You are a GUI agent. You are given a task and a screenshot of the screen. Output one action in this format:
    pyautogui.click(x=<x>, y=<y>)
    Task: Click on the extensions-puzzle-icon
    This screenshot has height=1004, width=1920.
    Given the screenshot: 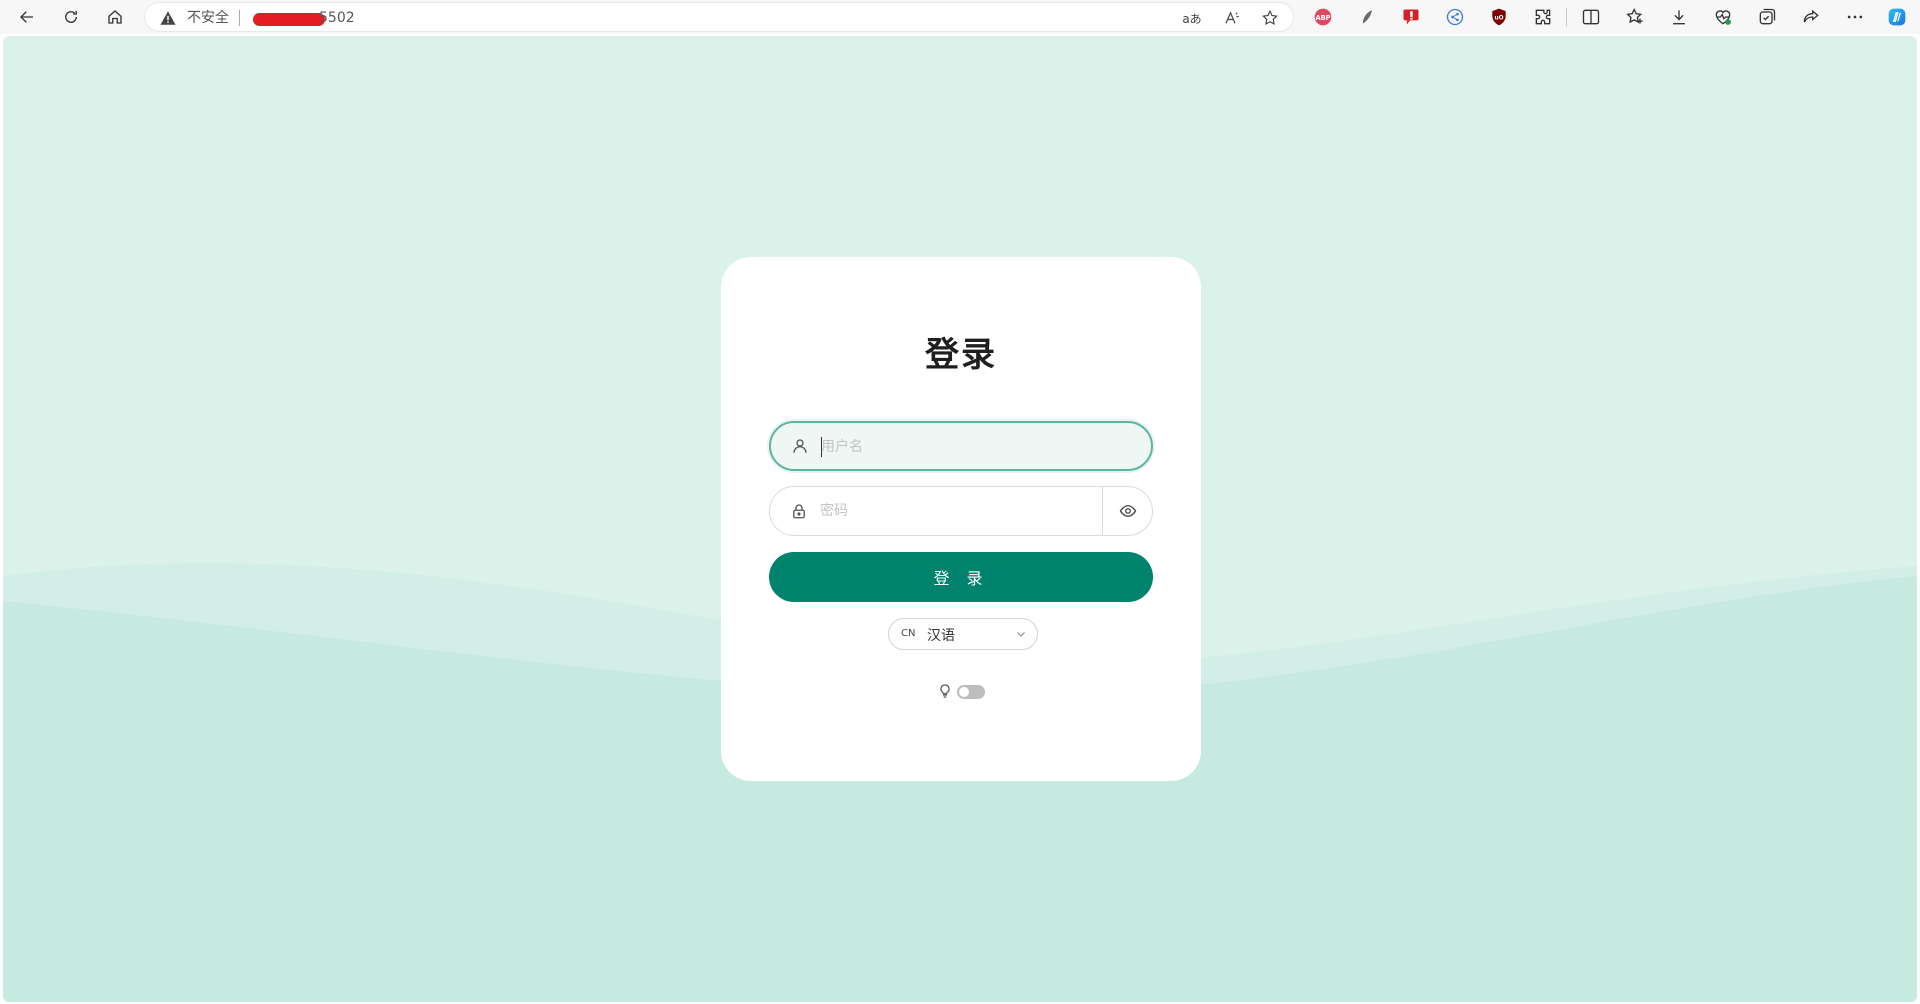 What is the action you would take?
    pyautogui.click(x=1543, y=17)
    